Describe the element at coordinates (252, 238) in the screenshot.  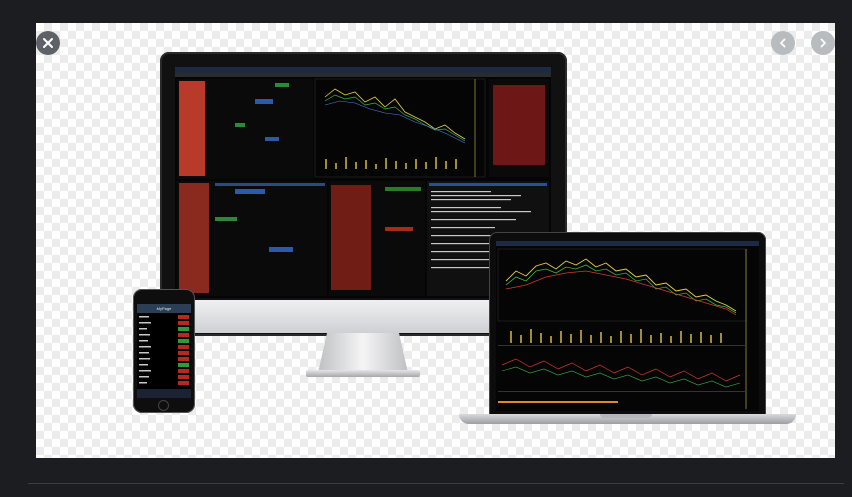
I see `quote-grid-bottom-left` at that location.